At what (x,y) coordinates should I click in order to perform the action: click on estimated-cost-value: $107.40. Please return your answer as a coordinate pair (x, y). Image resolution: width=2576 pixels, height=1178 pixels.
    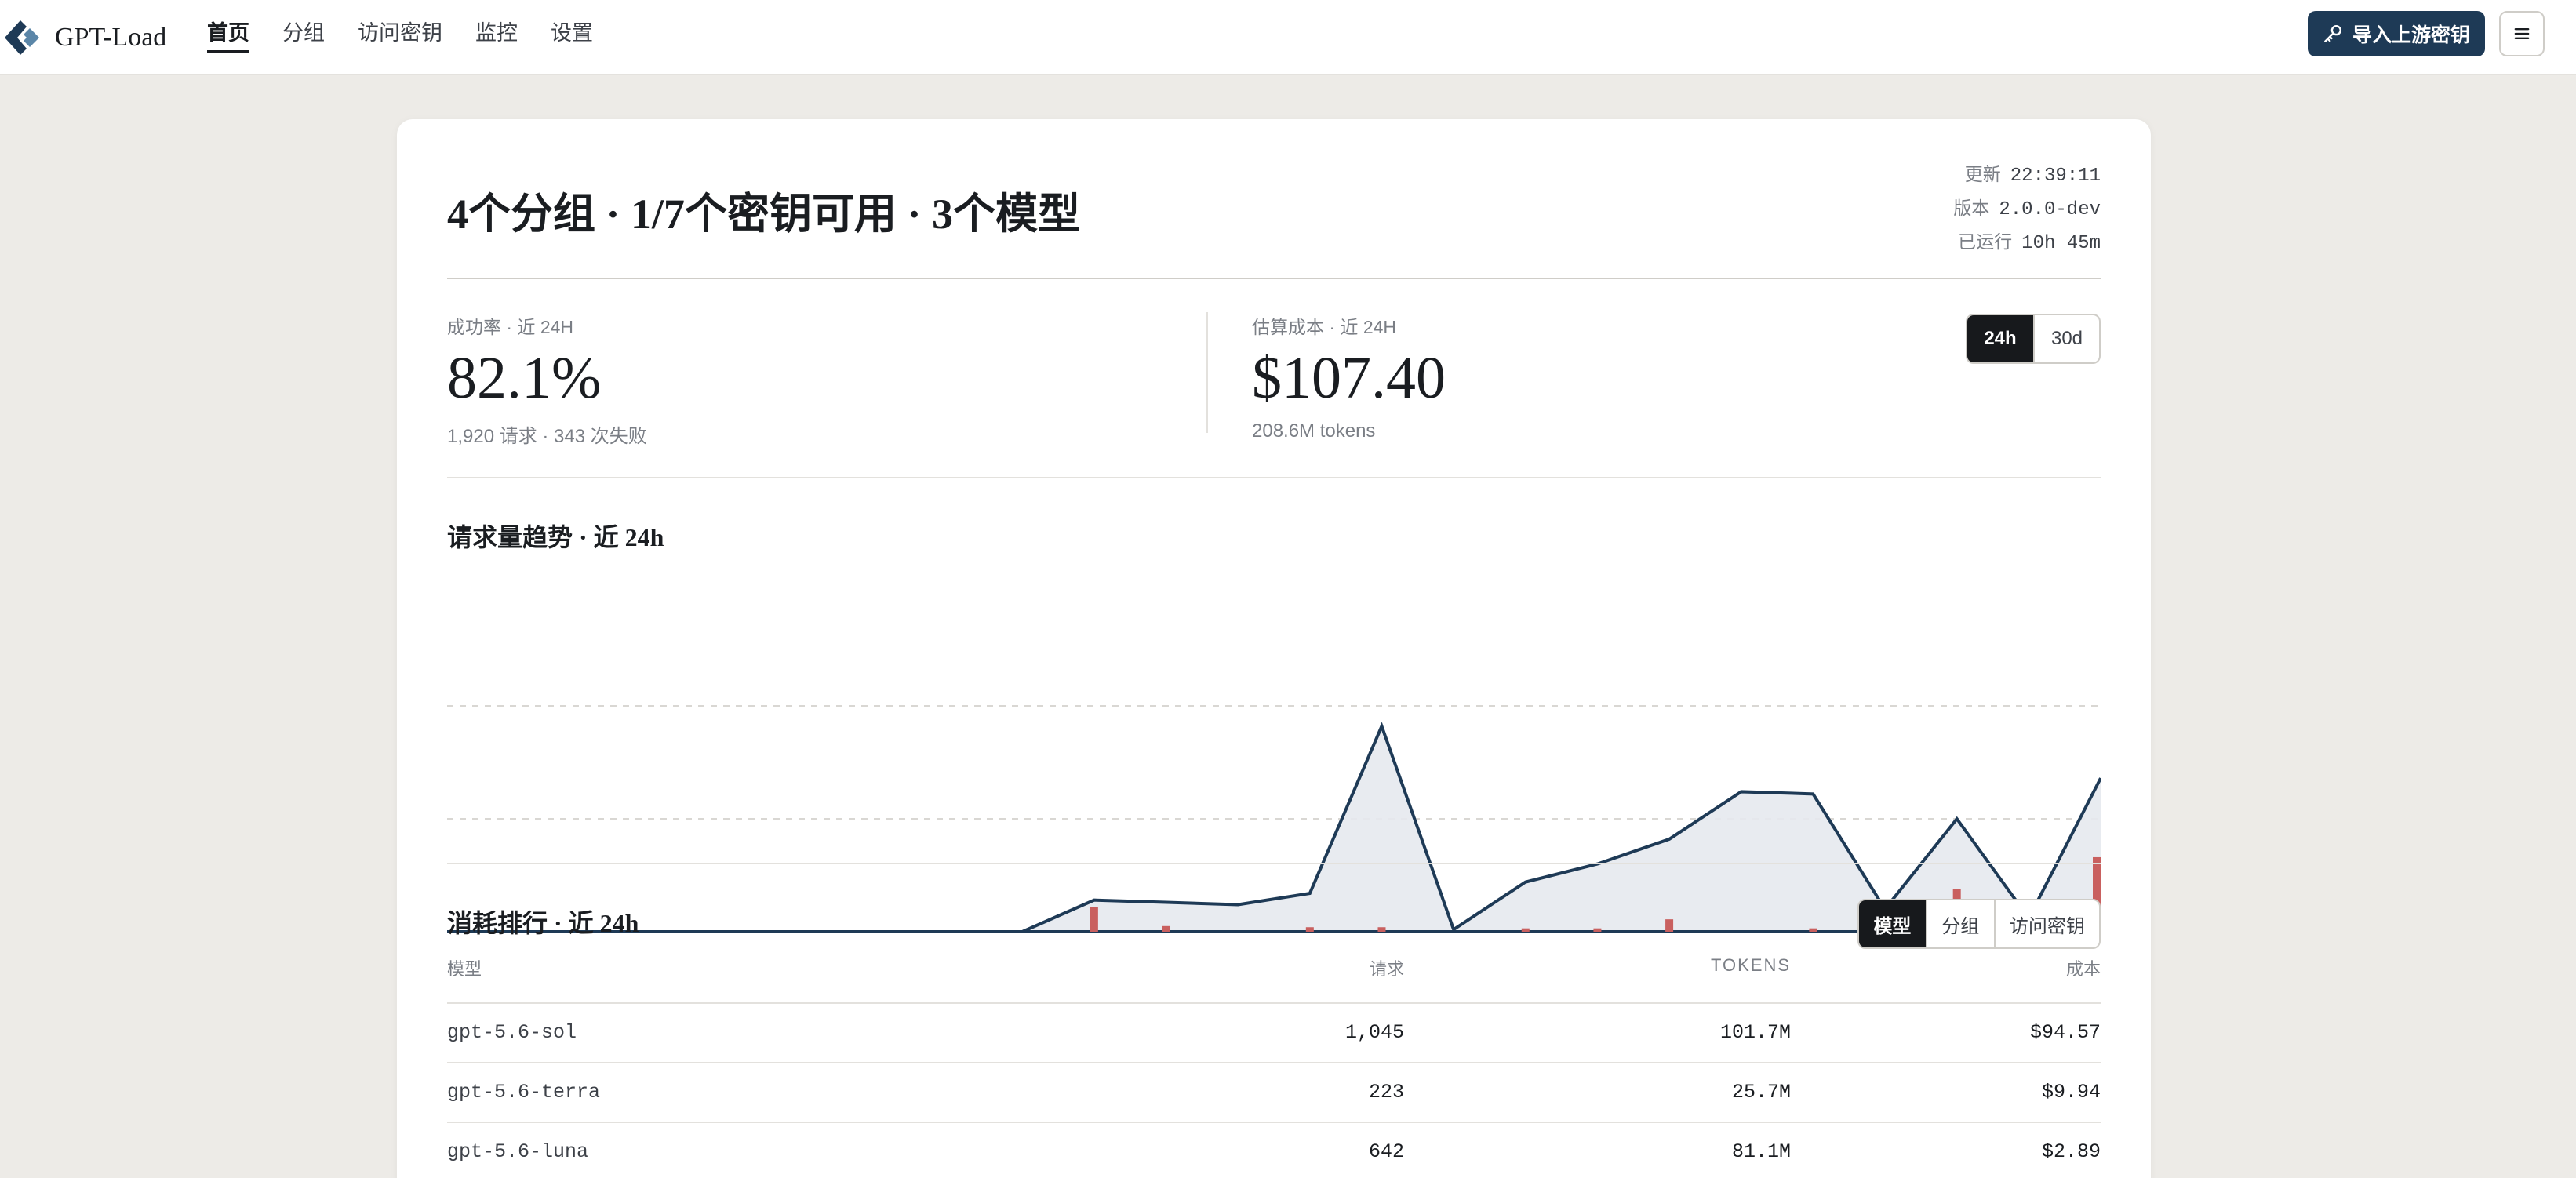
    Looking at the image, I should click on (1349, 378).